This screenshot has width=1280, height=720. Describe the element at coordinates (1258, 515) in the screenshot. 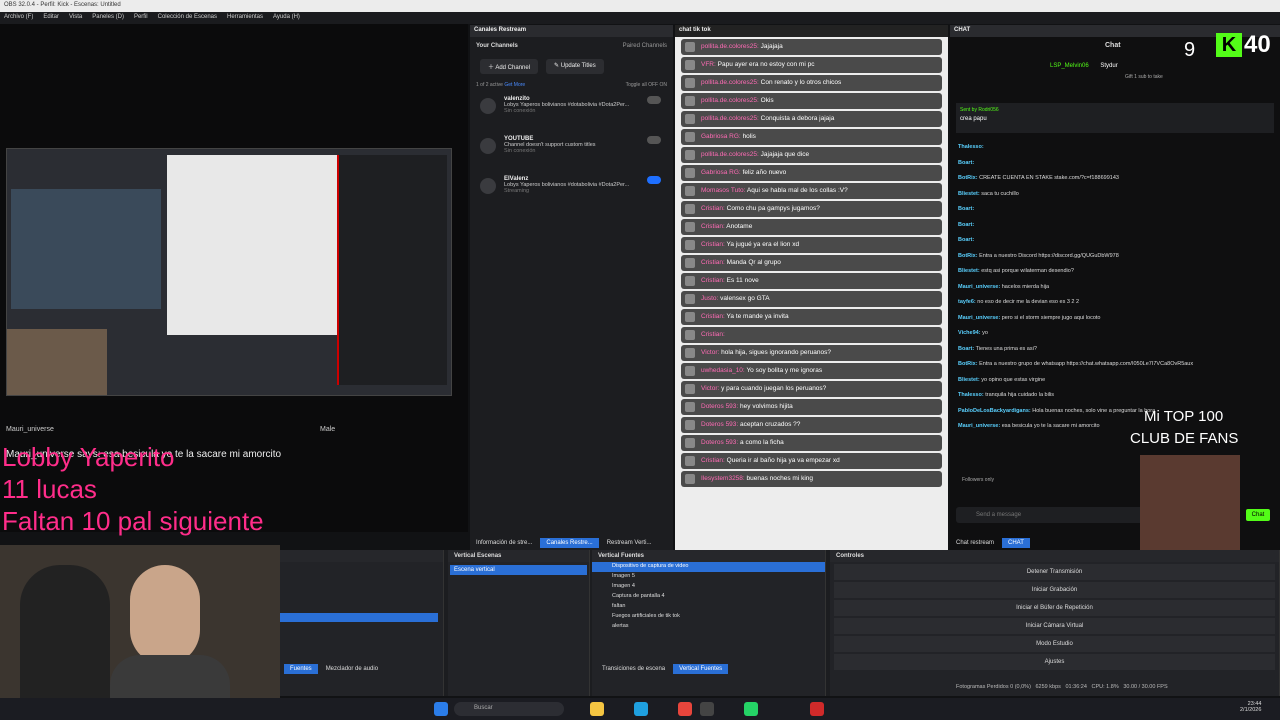

I see `chat-send-button: Chat` at that location.